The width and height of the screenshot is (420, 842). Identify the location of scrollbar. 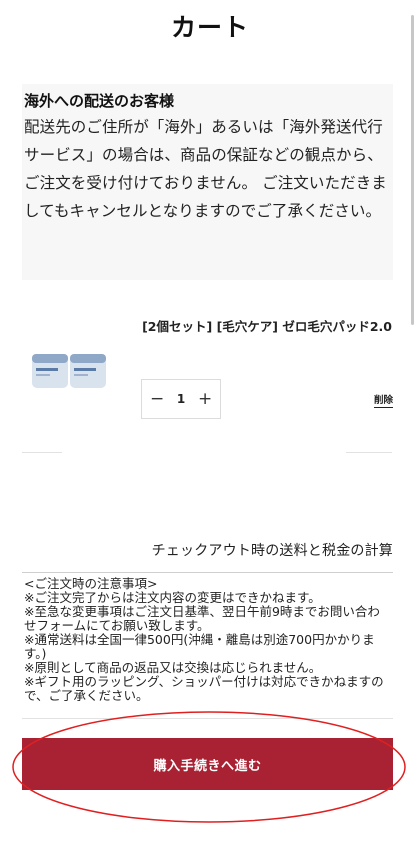
(412, 170).